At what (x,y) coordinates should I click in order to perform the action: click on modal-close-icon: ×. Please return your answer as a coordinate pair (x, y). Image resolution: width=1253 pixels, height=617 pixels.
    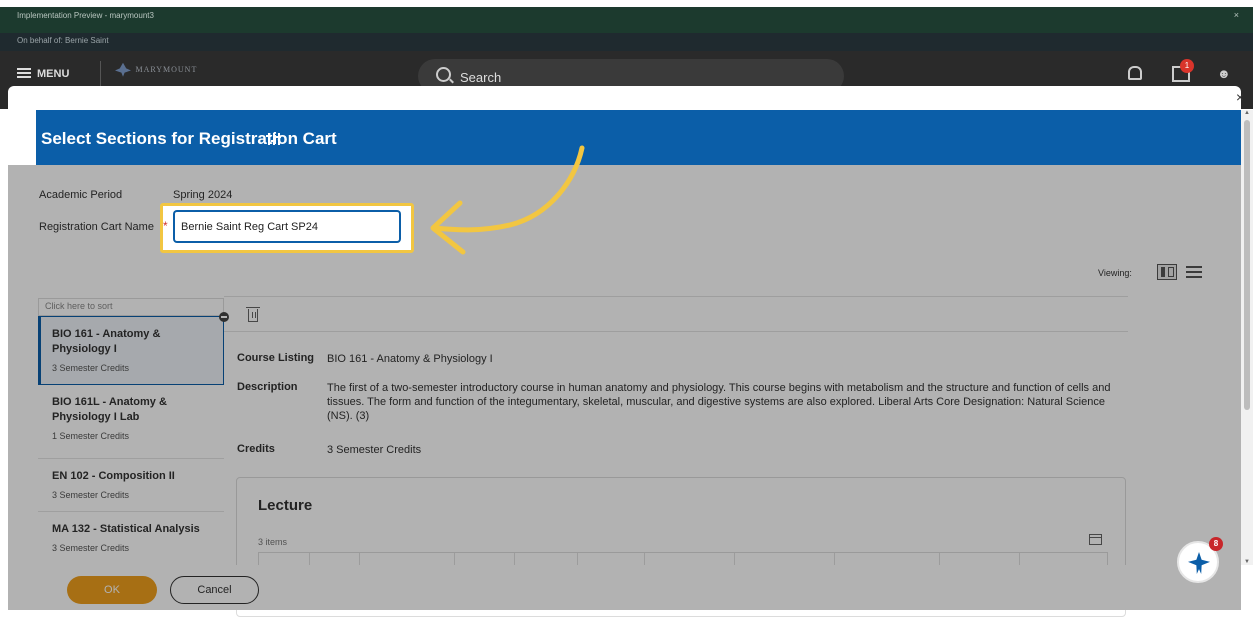
    Looking at the image, I should click on (1240, 97).